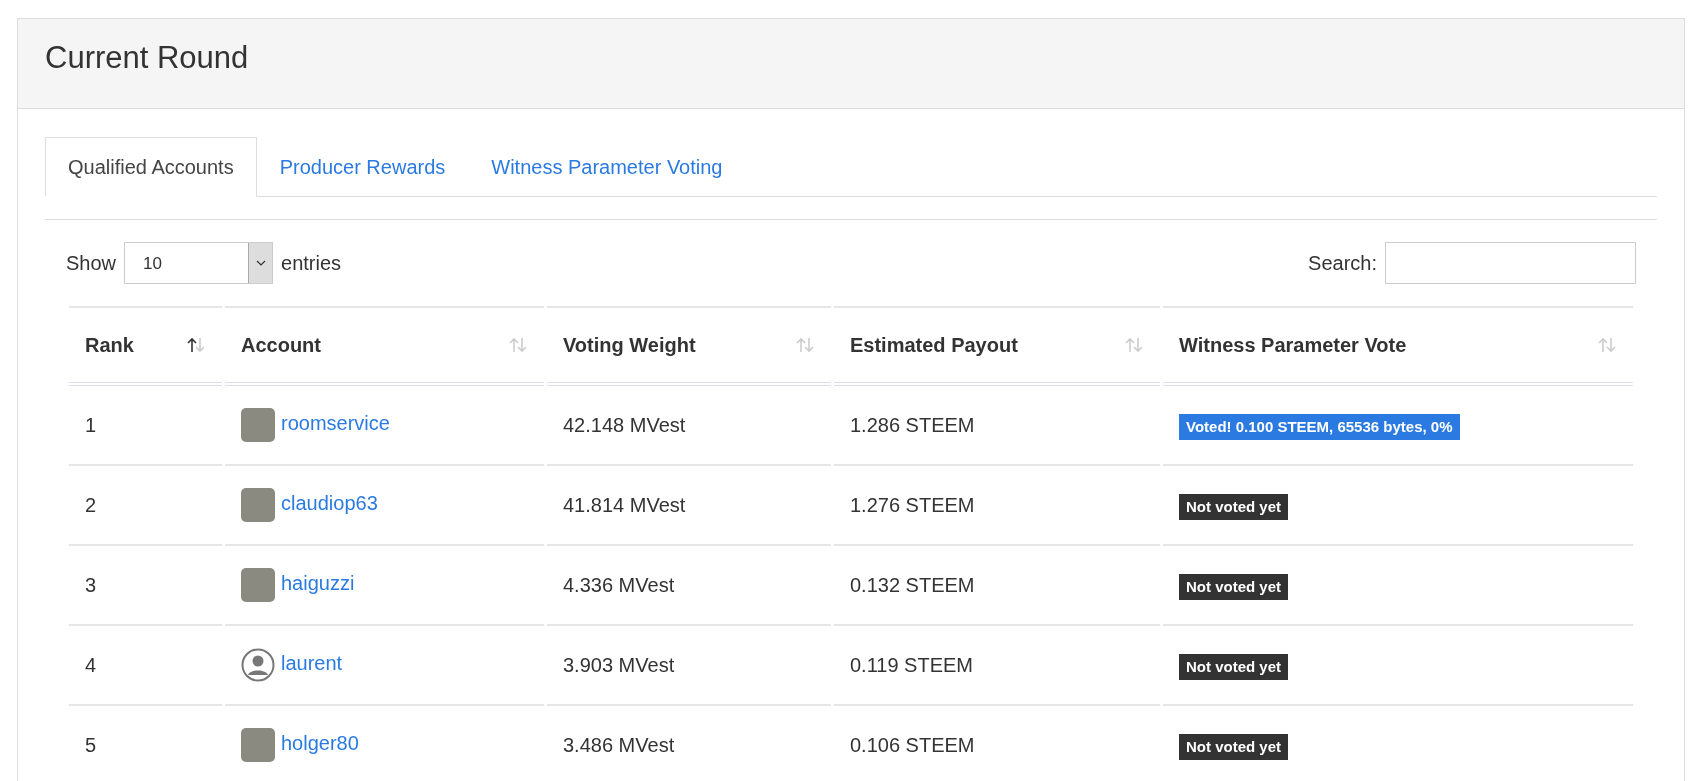 This screenshot has width=1699, height=781. What do you see at coordinates (199, 263) in the screenshot?
I see `entries-select: 10` at bounding box center [199, 263].